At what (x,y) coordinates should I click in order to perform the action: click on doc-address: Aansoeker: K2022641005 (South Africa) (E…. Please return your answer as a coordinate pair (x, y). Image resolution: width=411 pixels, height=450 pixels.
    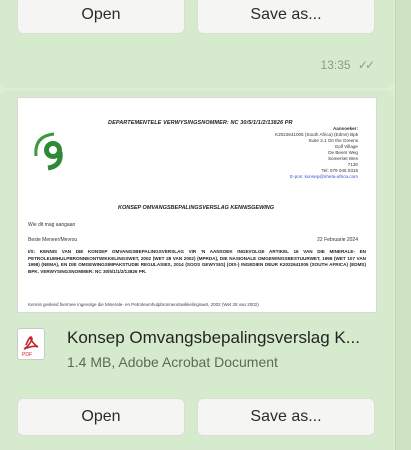
    Looking at the image, I should click on (316, 153).